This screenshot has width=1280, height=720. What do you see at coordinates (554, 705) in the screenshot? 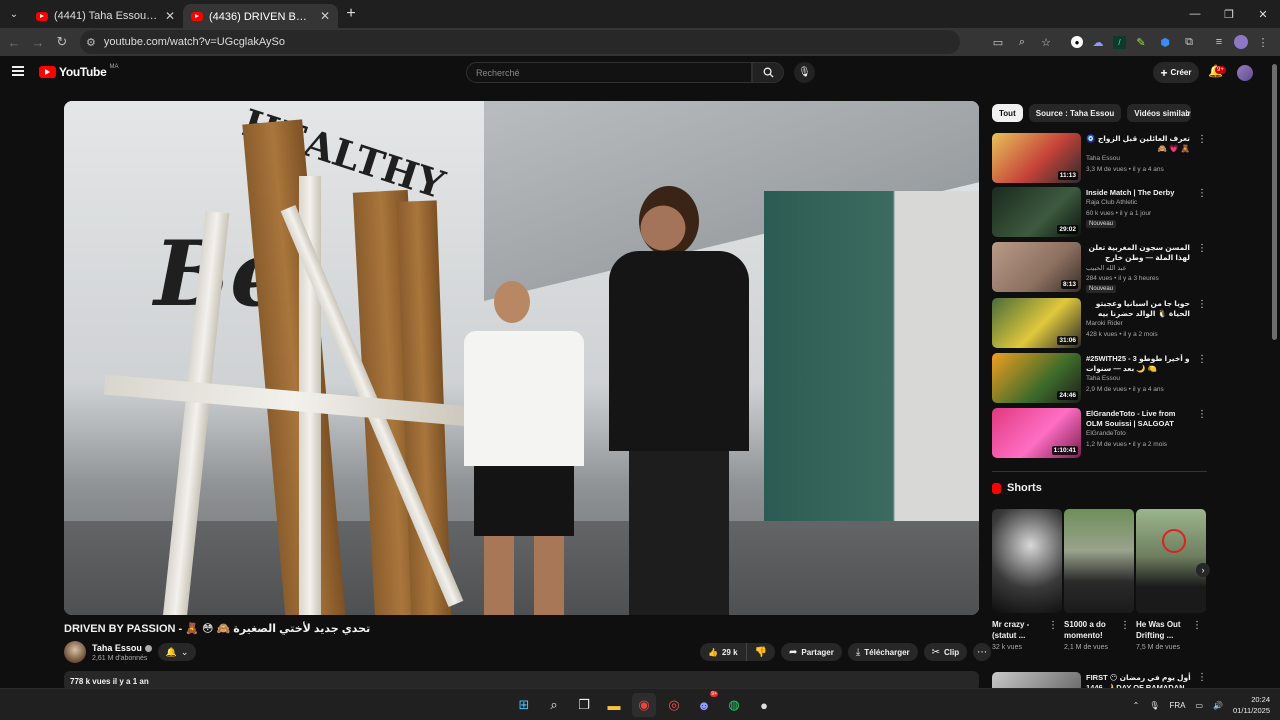
I see `search-icon: ⌕` at bounding box center [554, 705].